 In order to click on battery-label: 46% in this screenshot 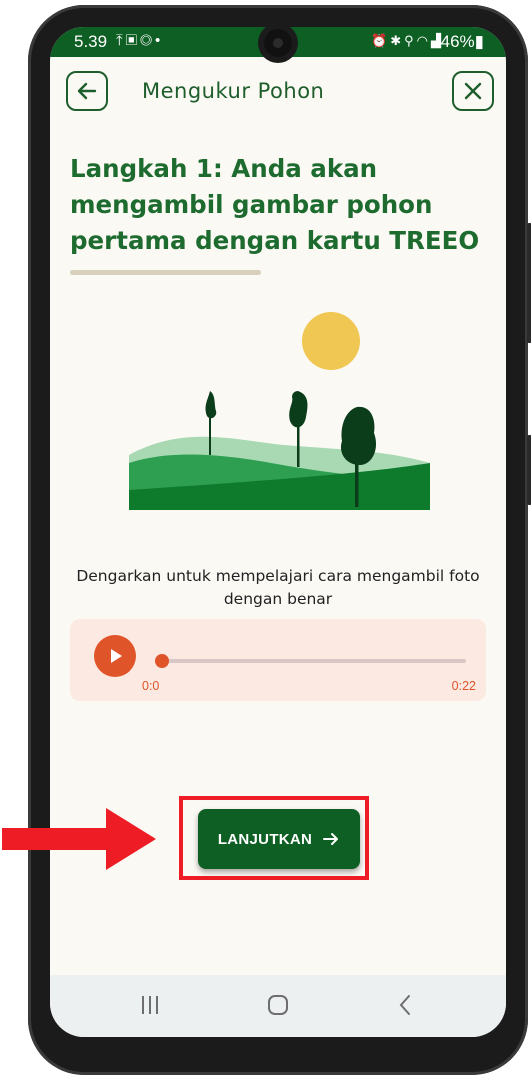, I will do `click(457, 41)`.